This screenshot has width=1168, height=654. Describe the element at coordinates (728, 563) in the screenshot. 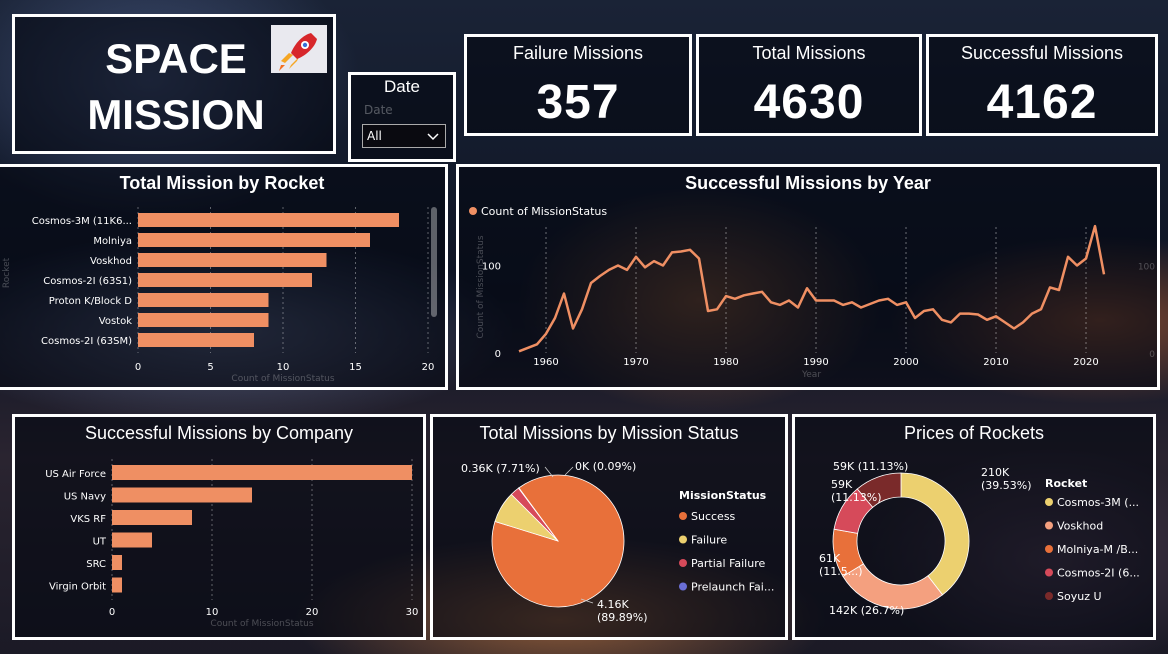

I see `legend-label: Partial Failure` at that location.